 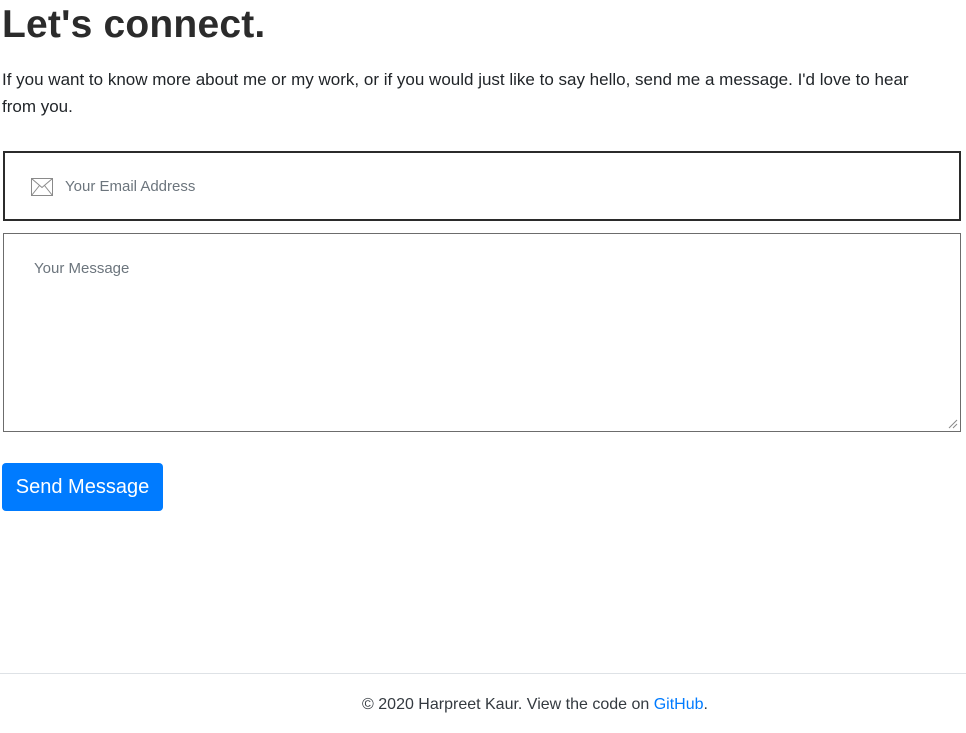 I want to click on page-title: Let's connect., so click(x=134, y=24).